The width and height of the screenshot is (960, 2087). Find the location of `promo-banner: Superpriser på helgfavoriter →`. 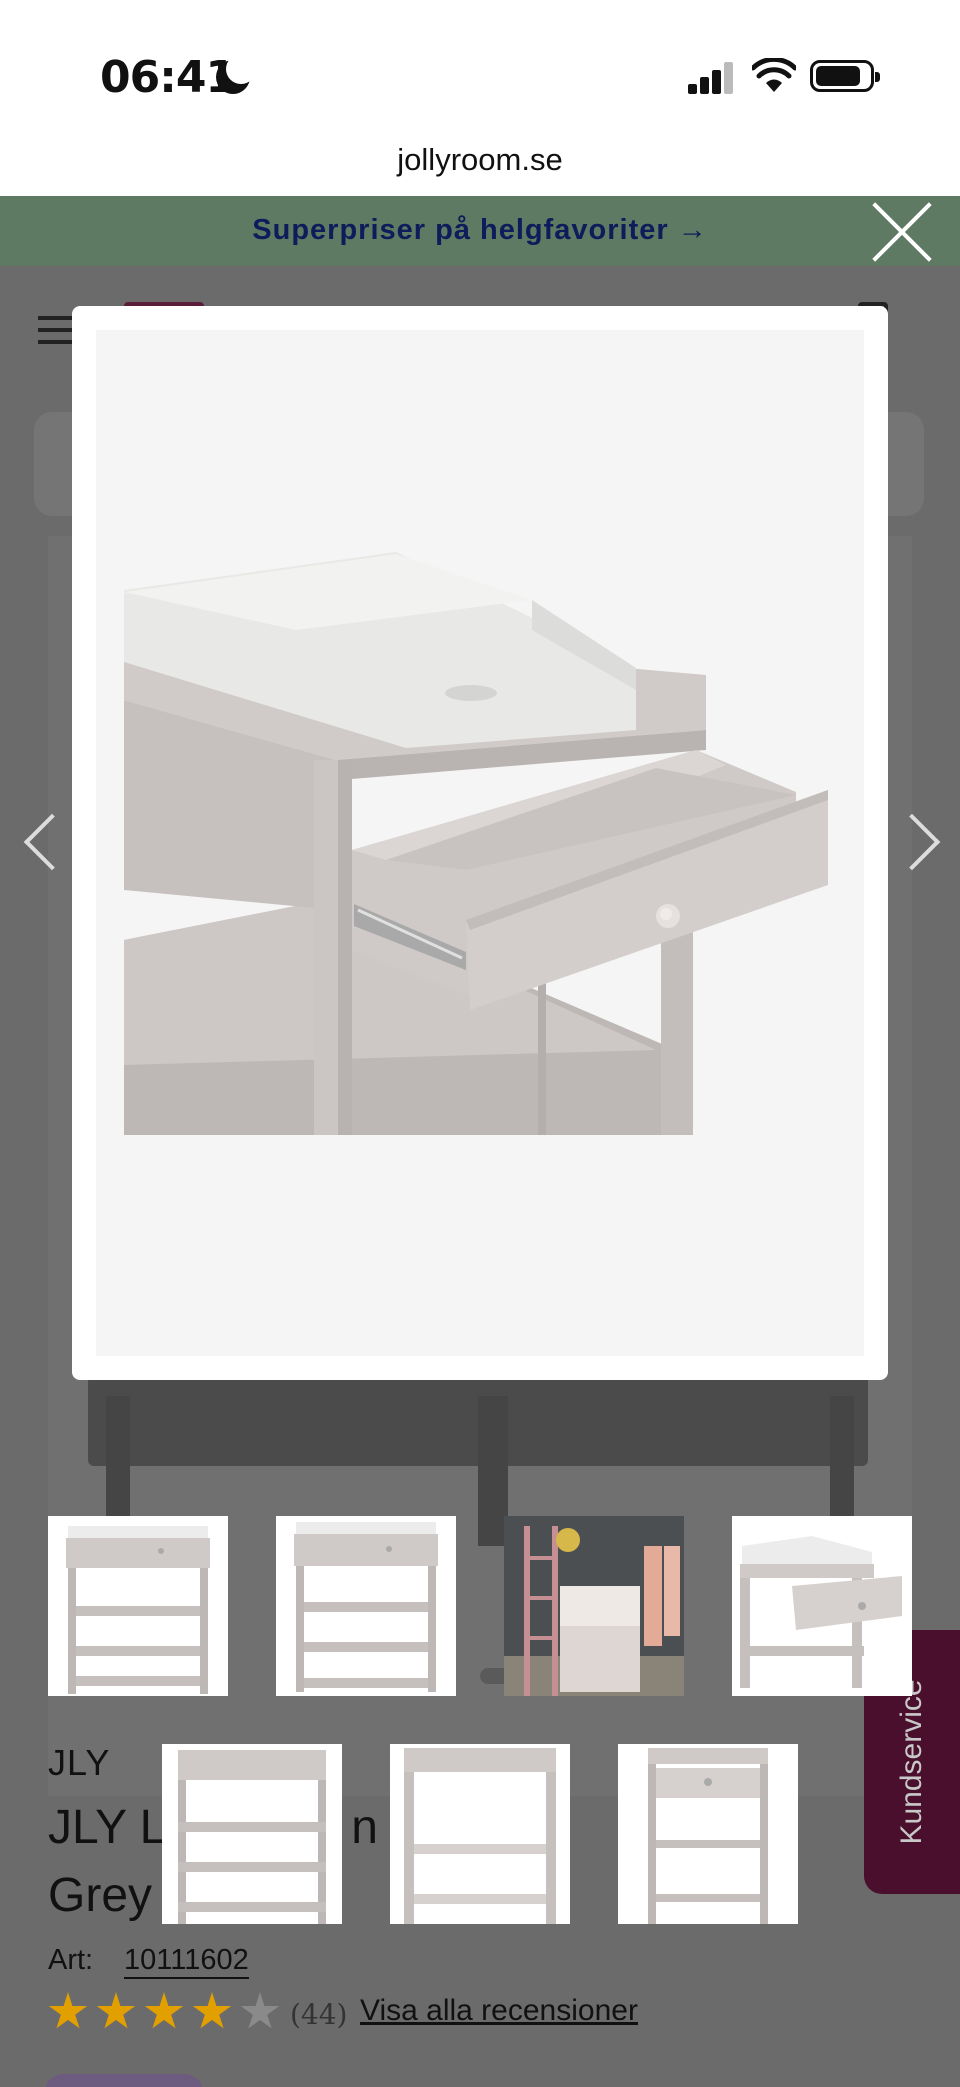

promo-banner: Superpriser på helgfavoriter → is located at coordinates (480, 231).